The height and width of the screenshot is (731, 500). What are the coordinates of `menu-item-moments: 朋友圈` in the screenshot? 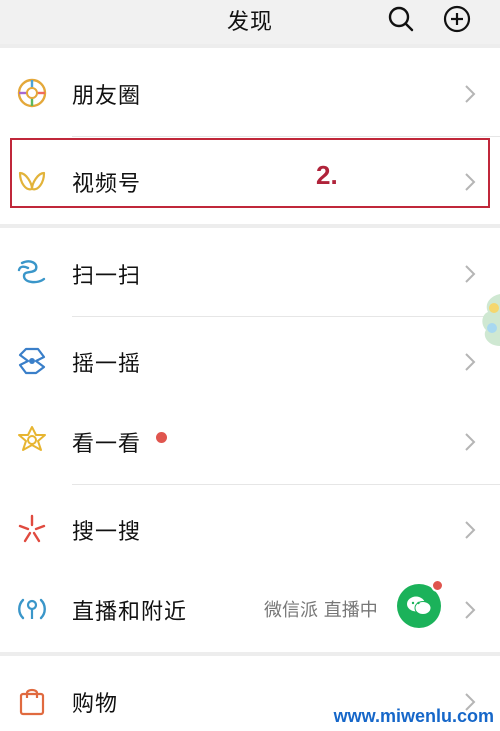 It's located at (250, 92).